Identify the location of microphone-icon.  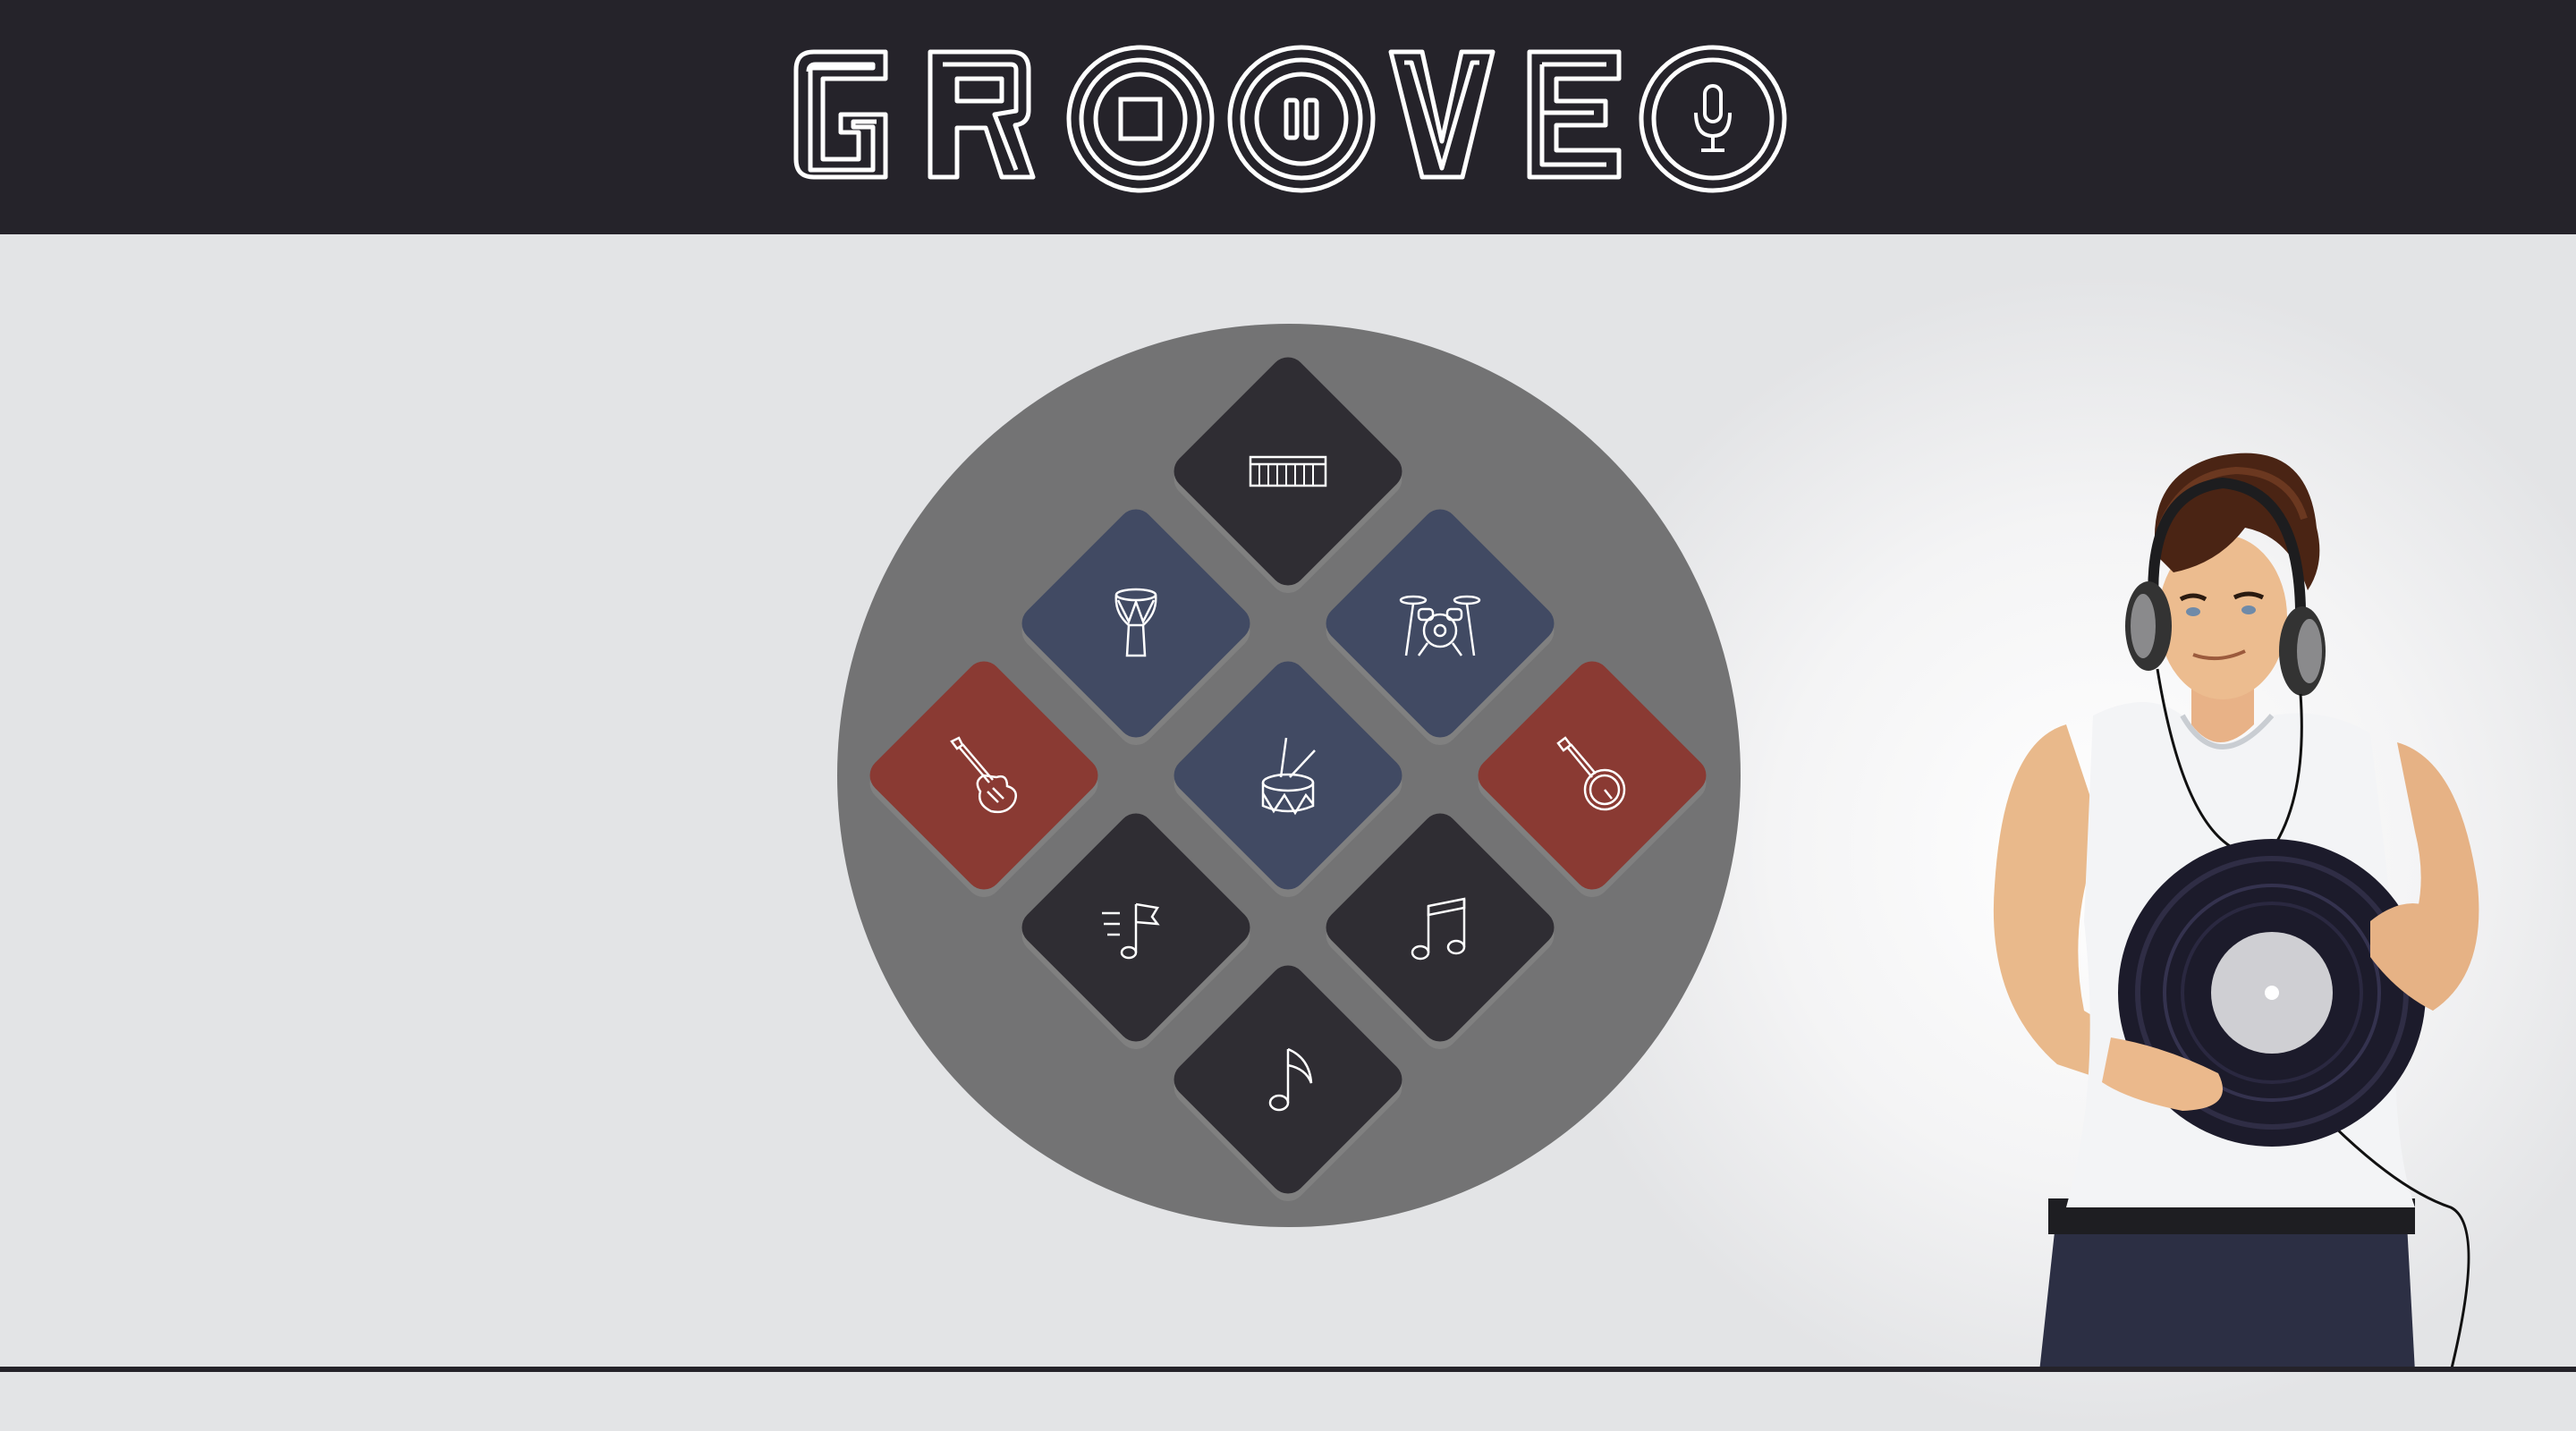
(1713, 118).